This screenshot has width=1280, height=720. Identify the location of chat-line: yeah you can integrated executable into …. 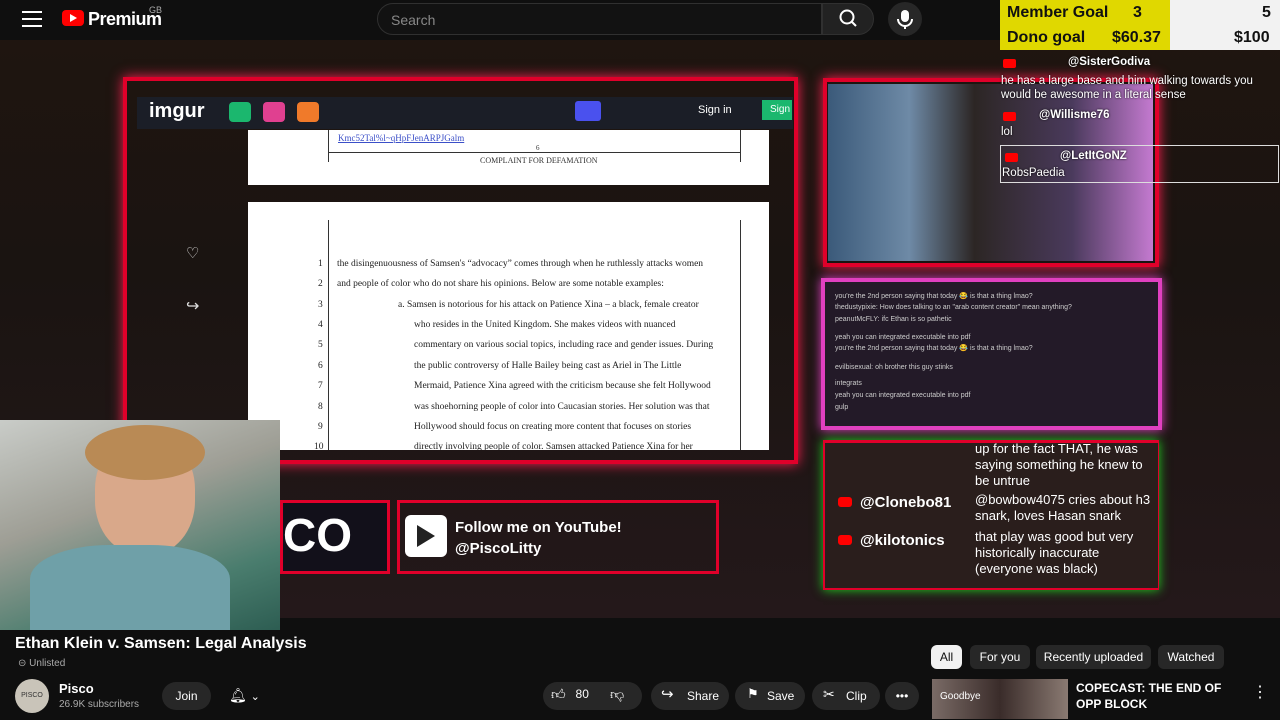
(903, 337).